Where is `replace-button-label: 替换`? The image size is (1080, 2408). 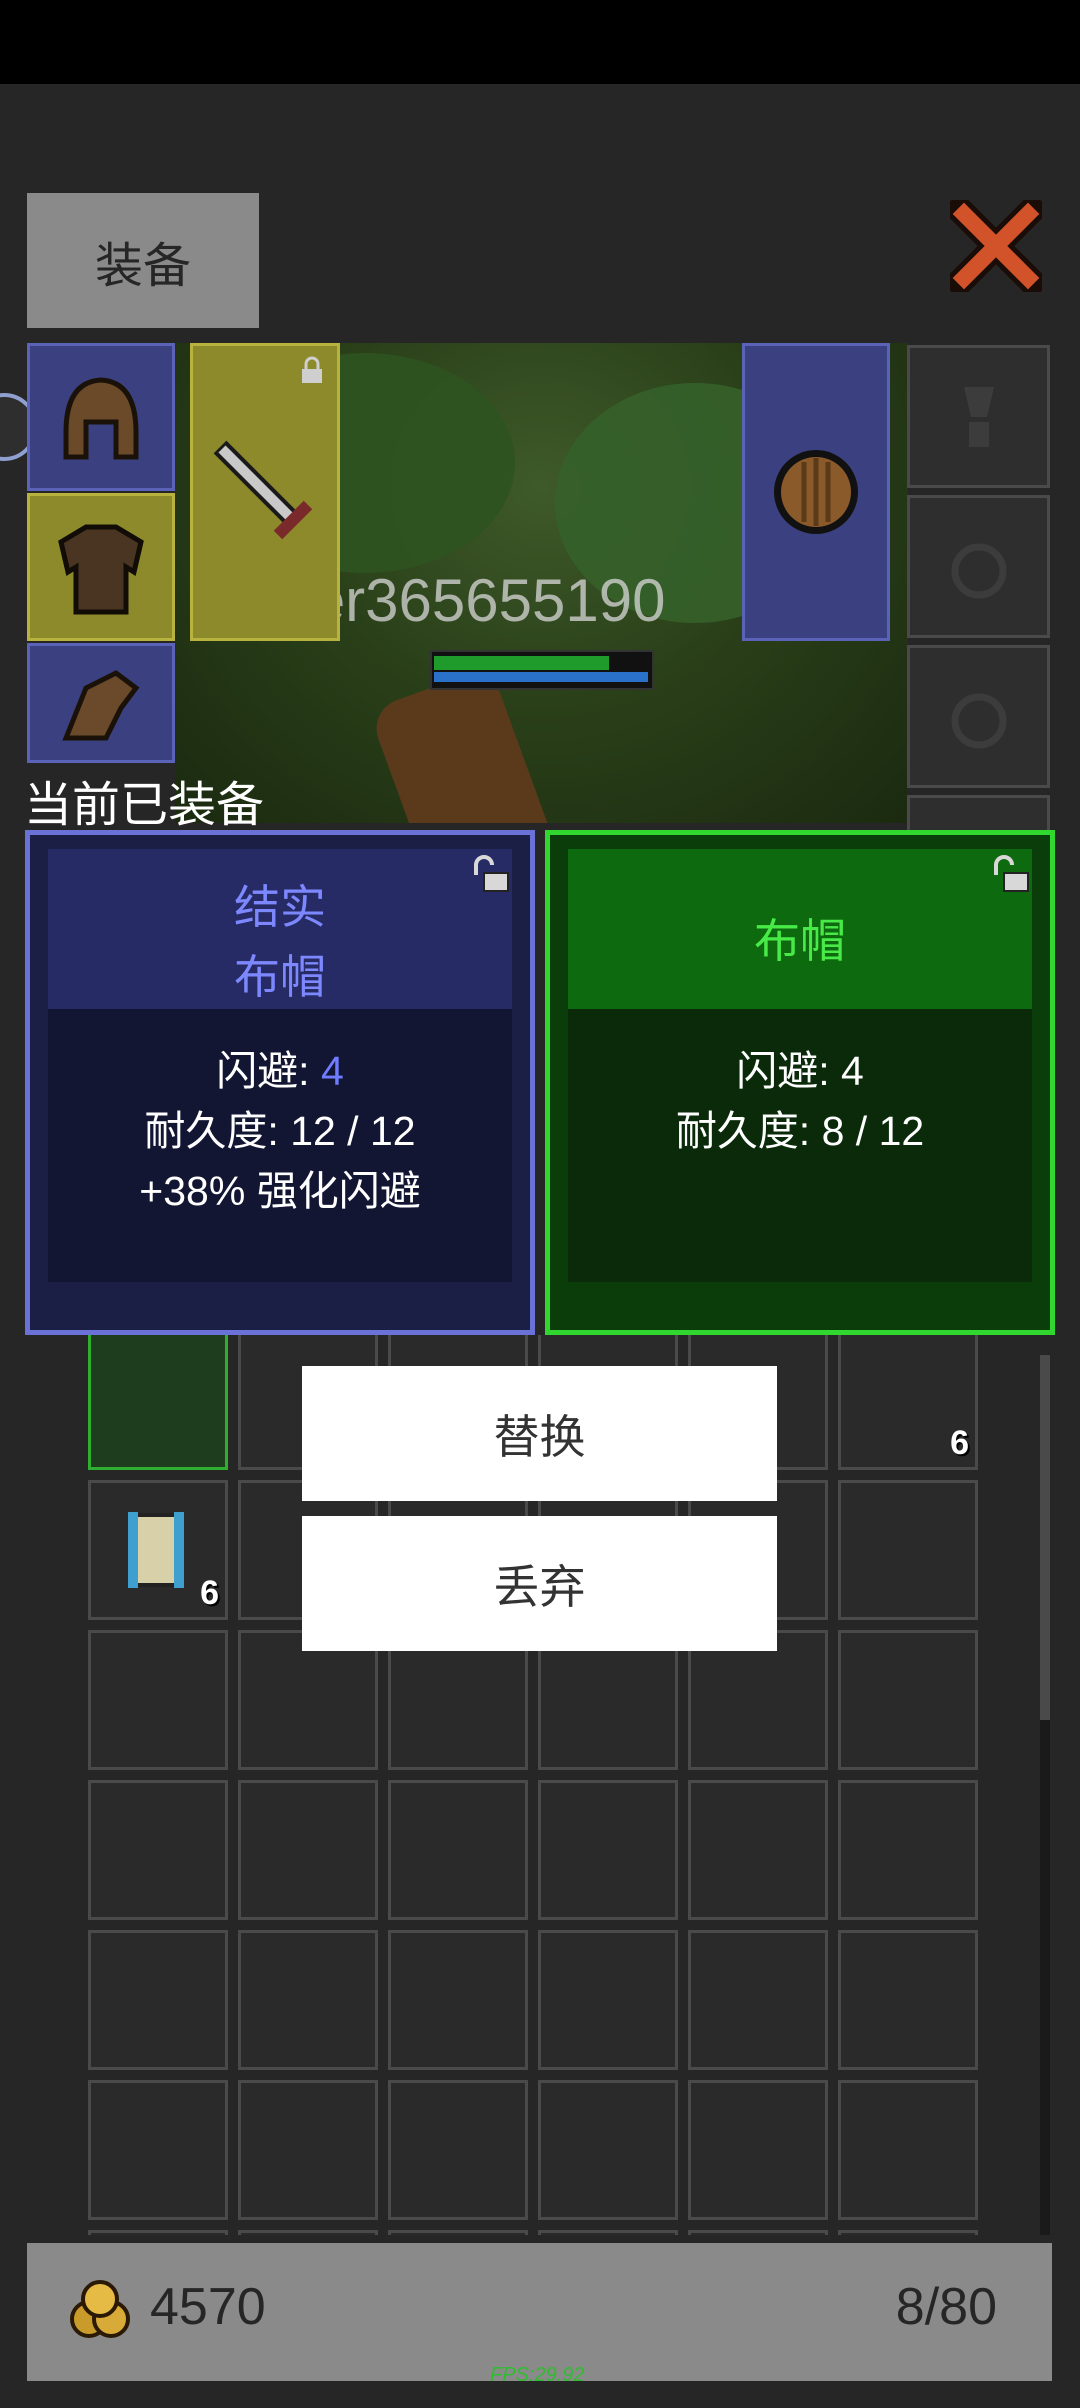 replace-button-label: 替换 is located at coordinates (539, 1436).